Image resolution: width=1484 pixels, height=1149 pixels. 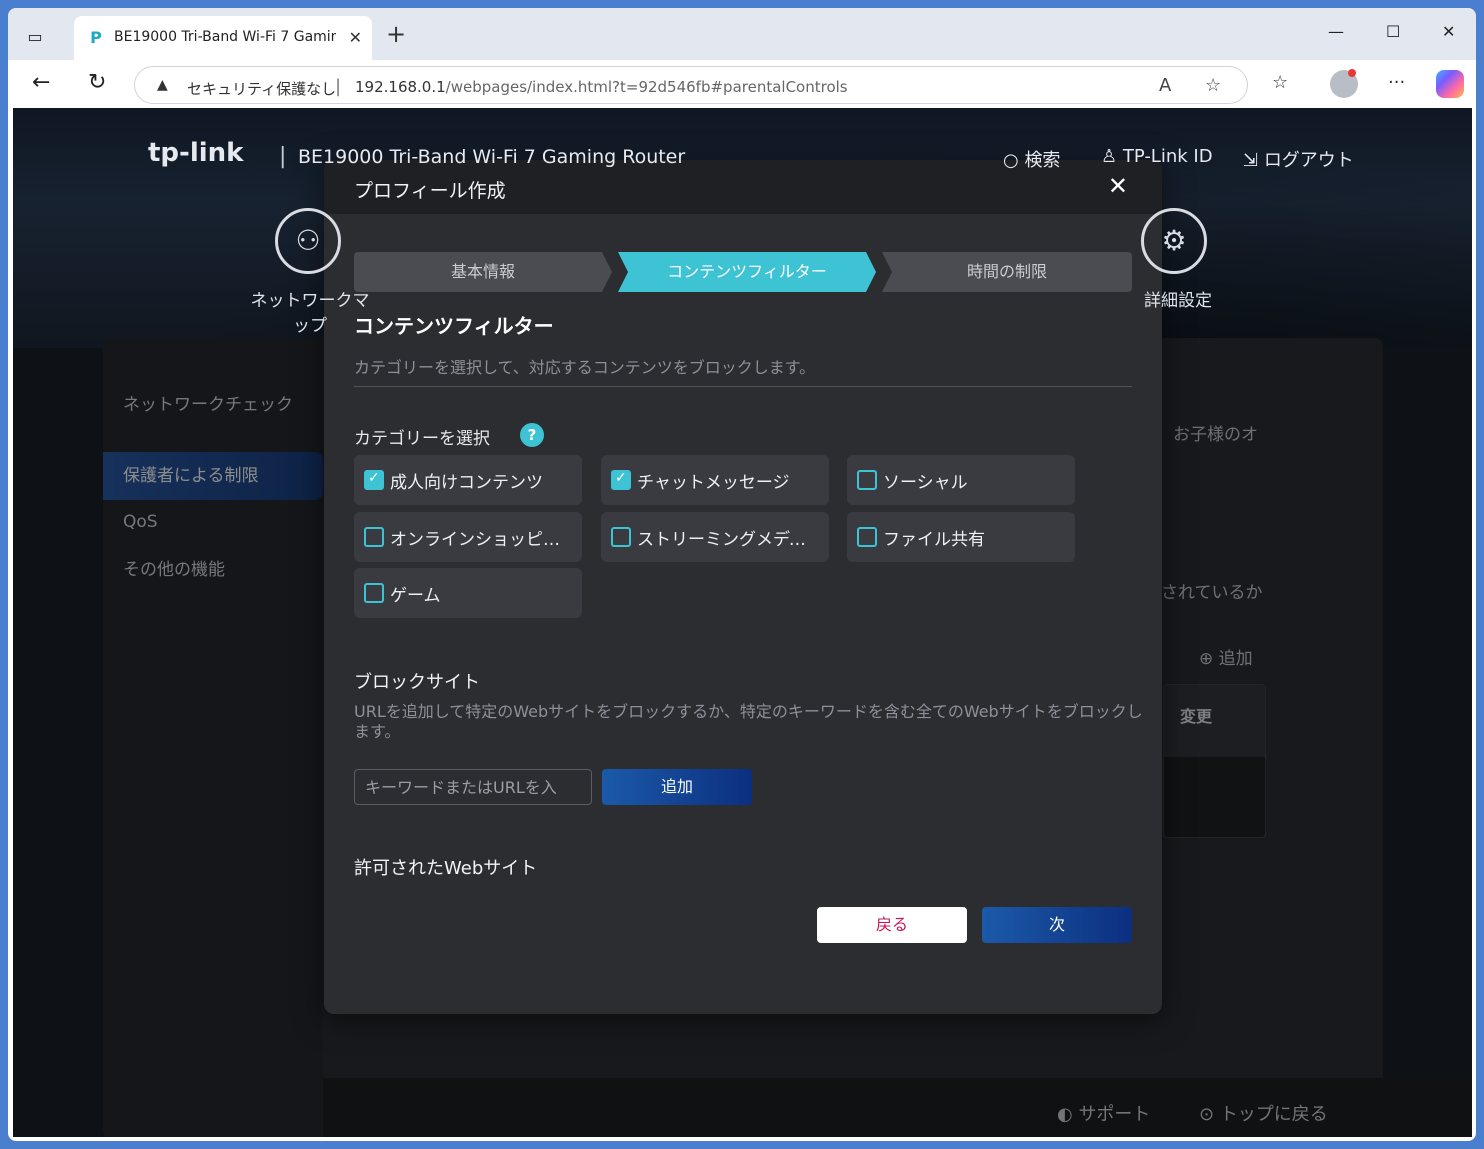 I want to click on category-streaming: ストリーミングメディア, so click(x=715, y=537).